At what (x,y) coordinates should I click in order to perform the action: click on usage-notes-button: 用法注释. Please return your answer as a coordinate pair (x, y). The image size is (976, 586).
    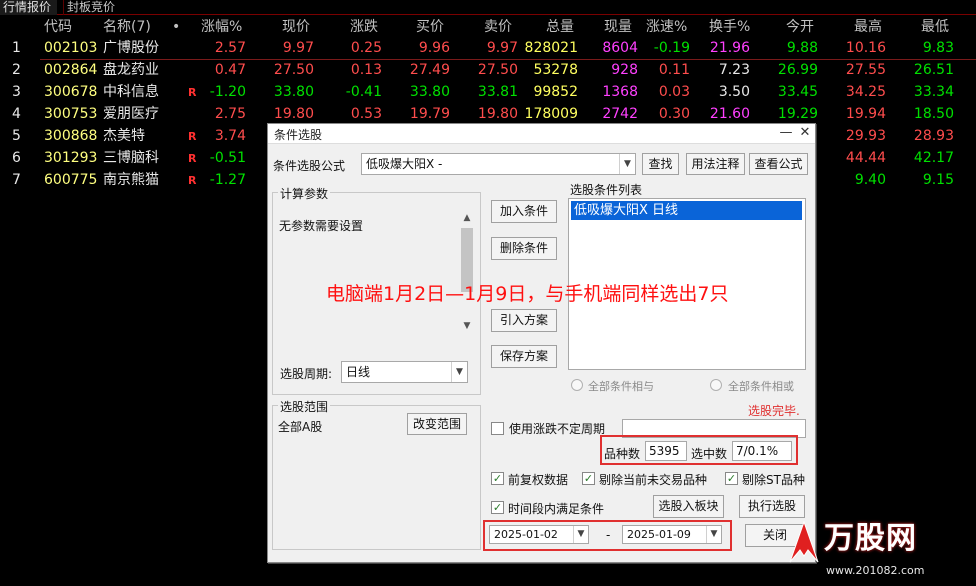
    Looking at the image, I should click on (715, 164).